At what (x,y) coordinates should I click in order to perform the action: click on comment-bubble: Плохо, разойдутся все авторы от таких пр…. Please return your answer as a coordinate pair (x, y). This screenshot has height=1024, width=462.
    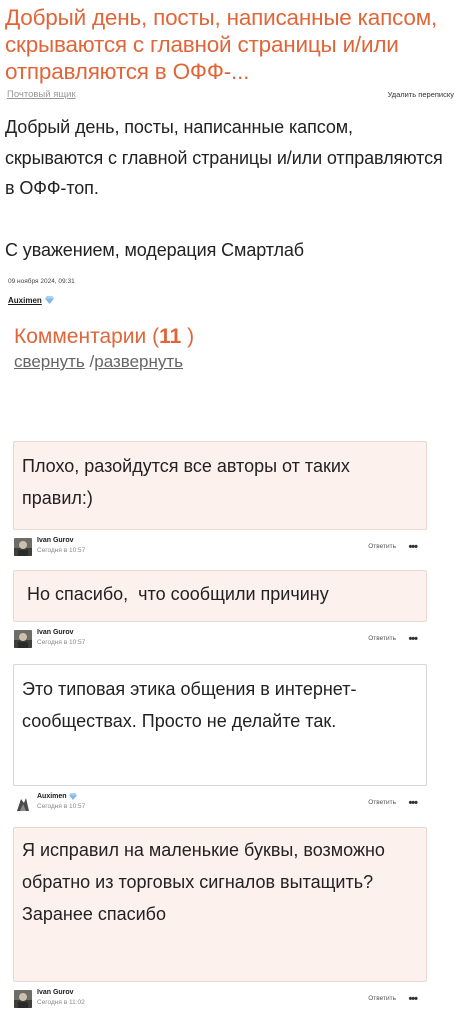
    Looking at the image, I should click on (220, 485).